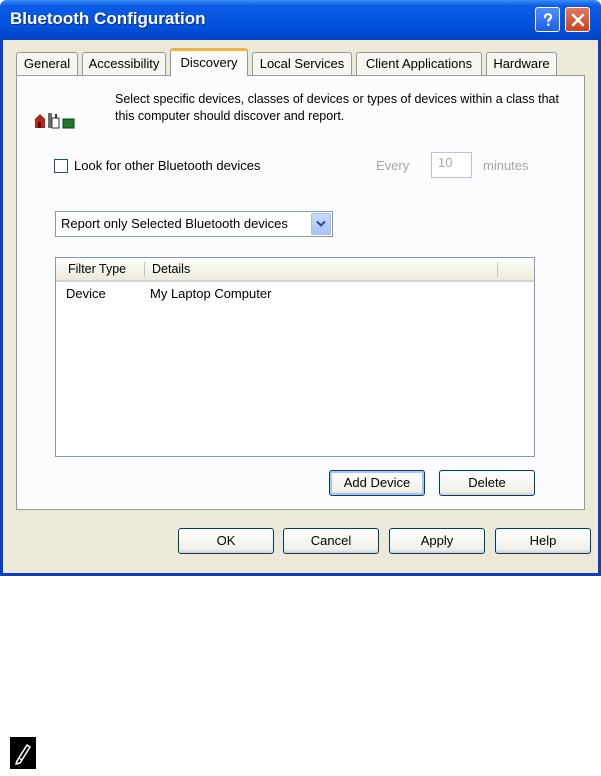  Describe the element at coordinates (377, 483) in the screenshot. I see `add-device-button: Add Device` at that location.